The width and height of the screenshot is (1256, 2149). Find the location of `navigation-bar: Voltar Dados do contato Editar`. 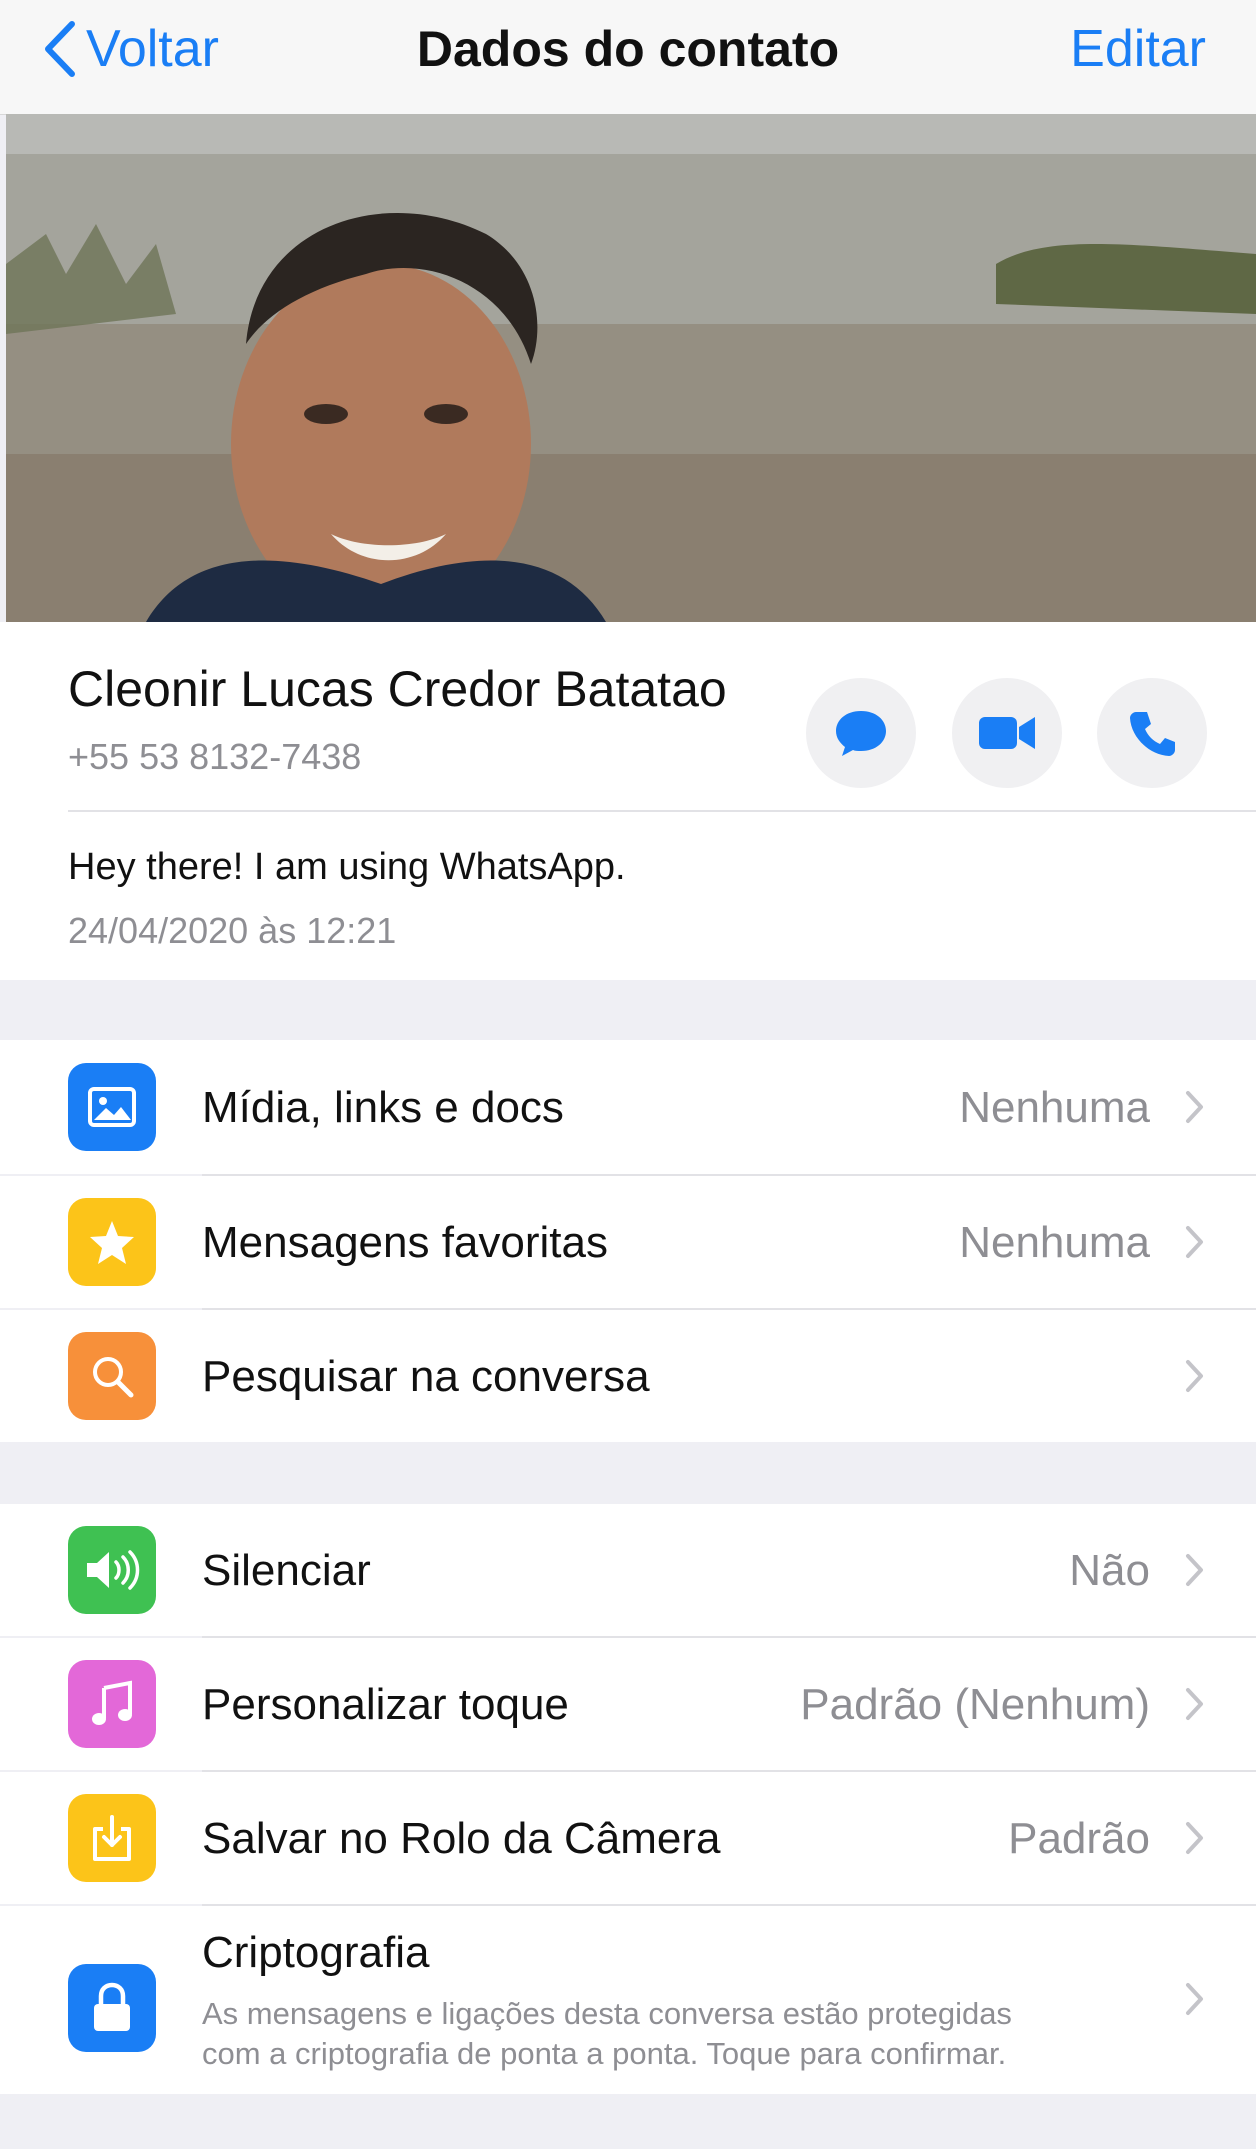

navigation-bar: Voltar Dados do contato Editar is located at coordinates (628, 57).